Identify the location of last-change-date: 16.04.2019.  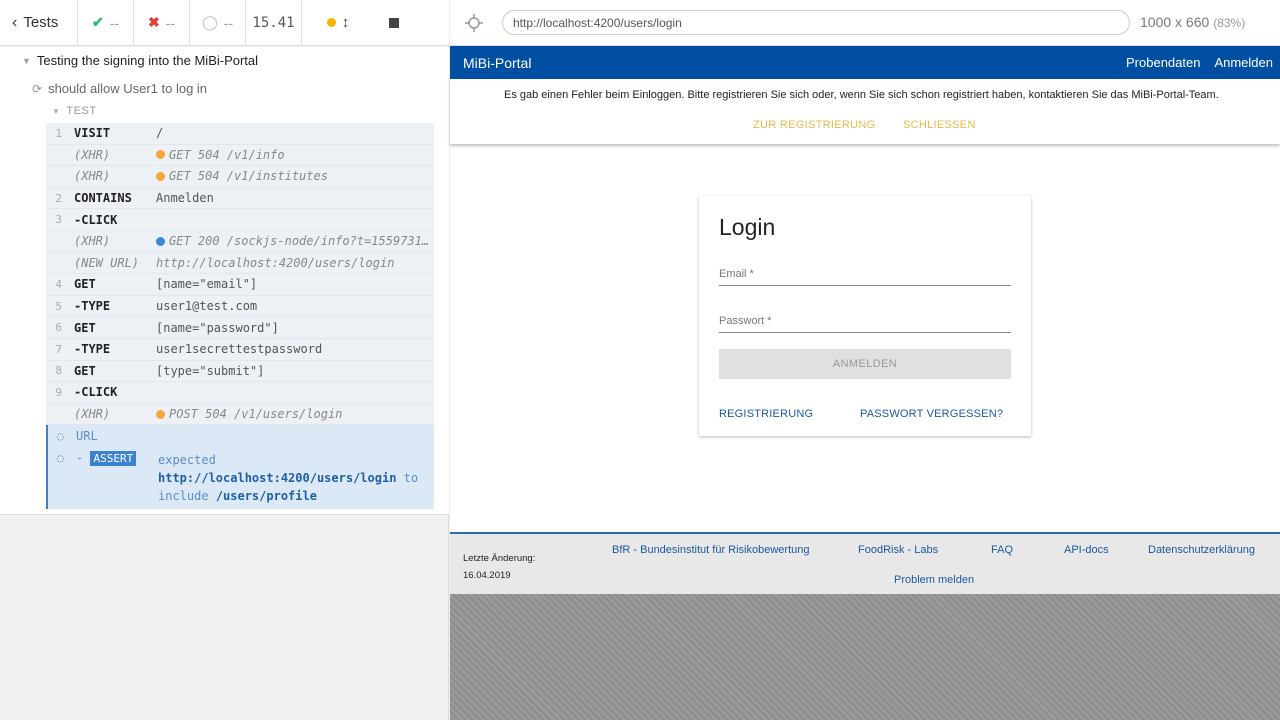
(487, 575).